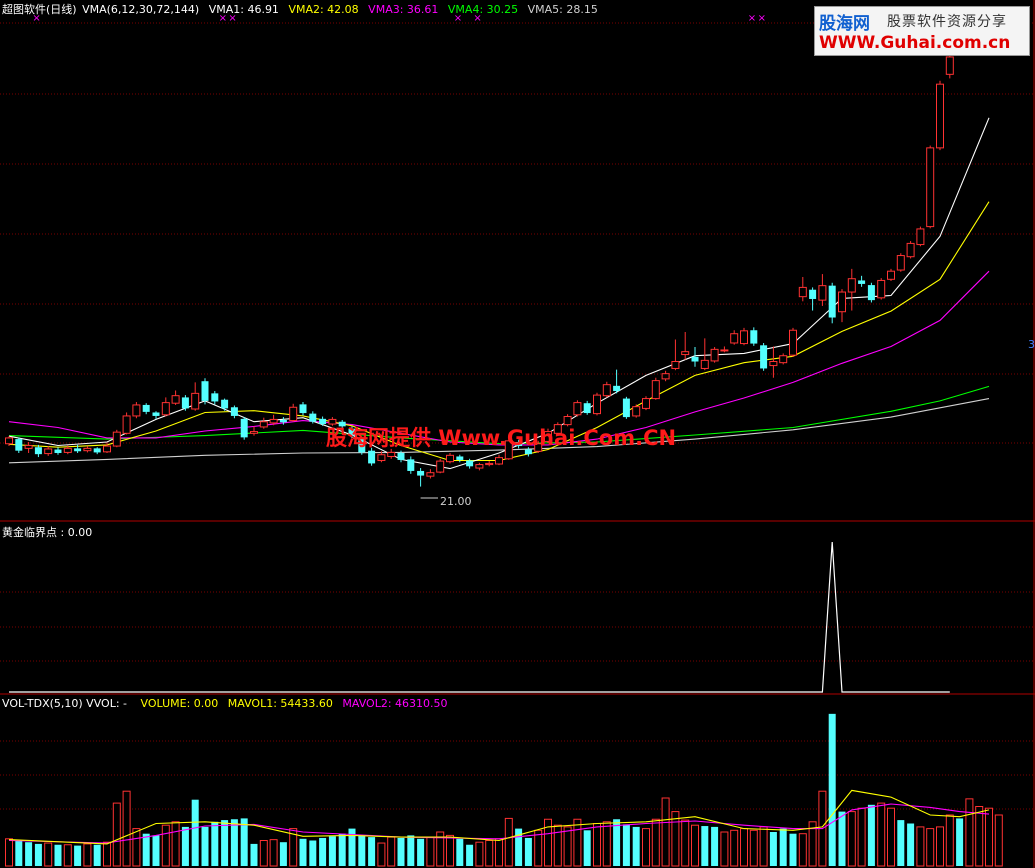 The image size is (1035, 868). Describe the element at coordinates (403, 9) in the screenshot. I see `vma3-value: VMA3: 36.61` at that location.